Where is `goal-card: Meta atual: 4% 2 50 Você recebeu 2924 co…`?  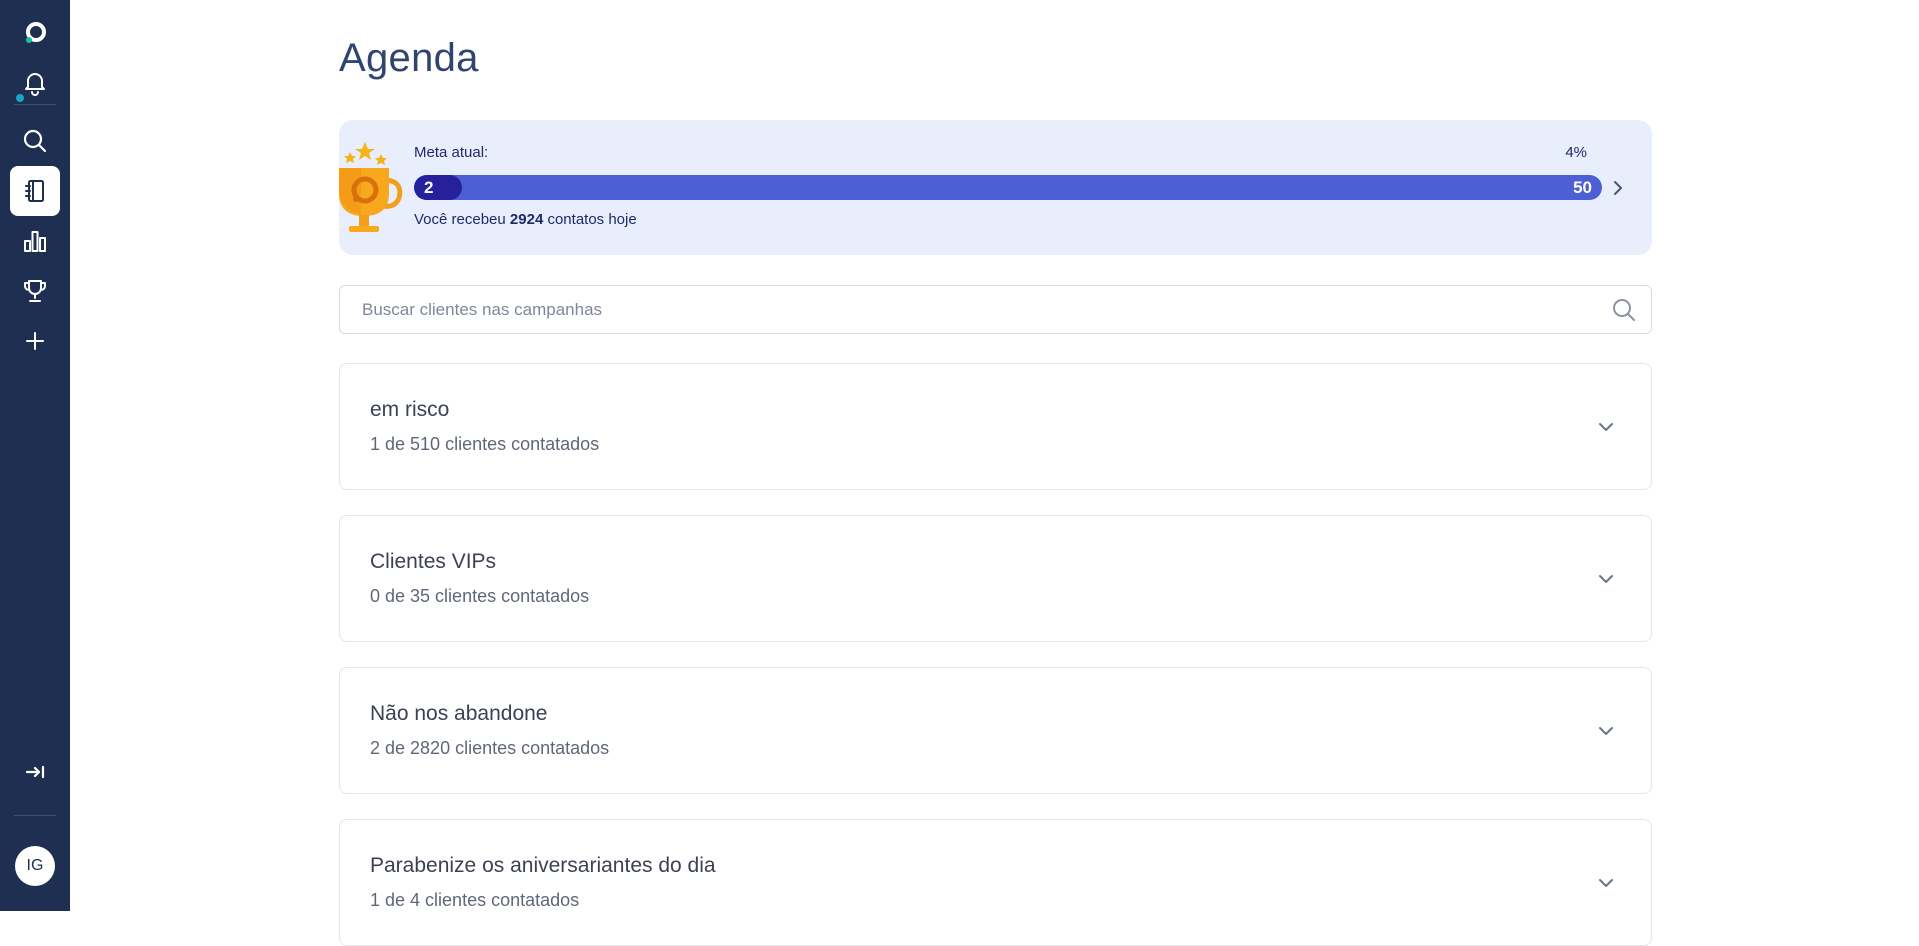 goal-card: Meta atual: 4% 2 50 Você recebeu 2924 co… is located at coordinates (995, 187).